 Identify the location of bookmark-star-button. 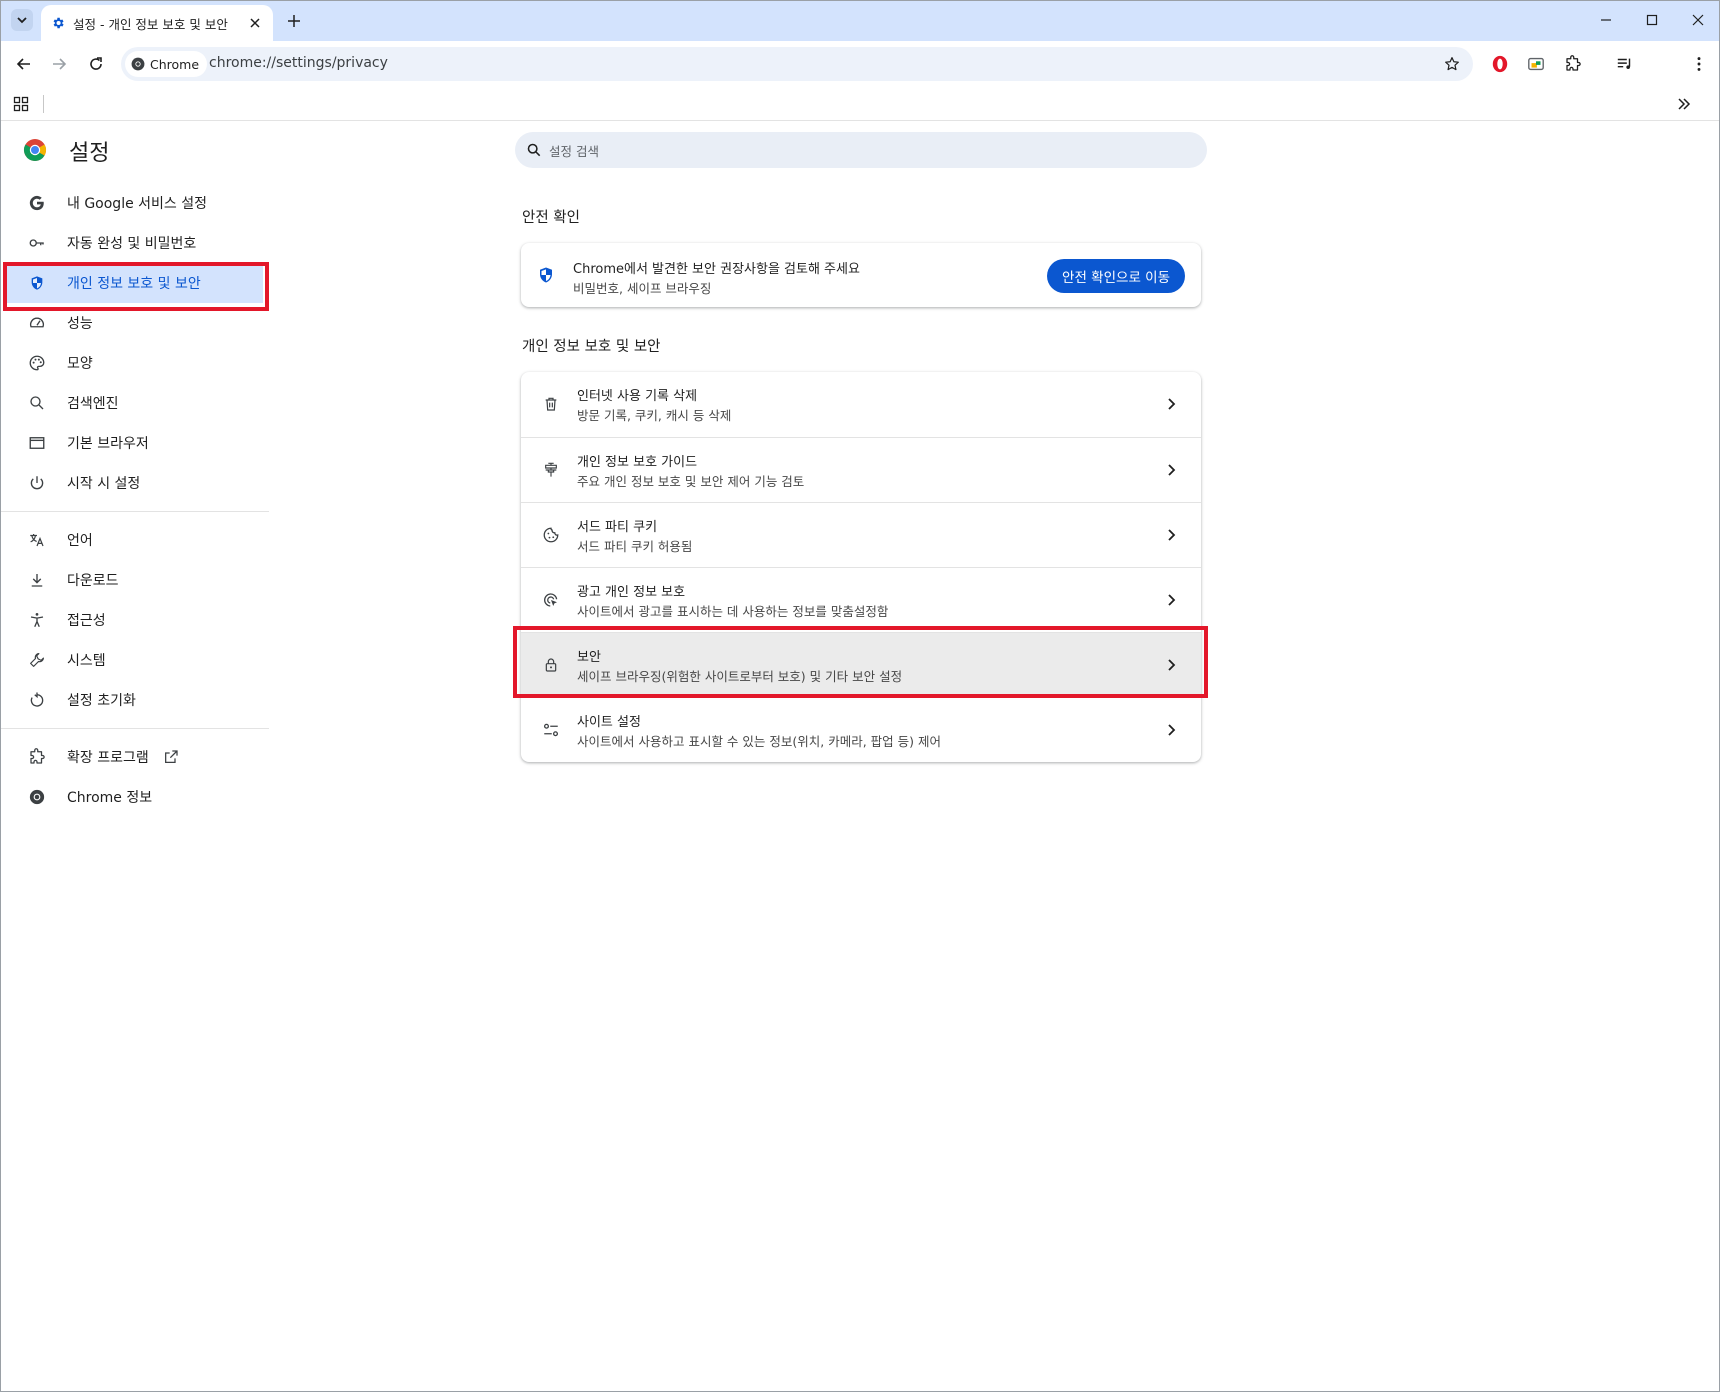
(1452, 64).